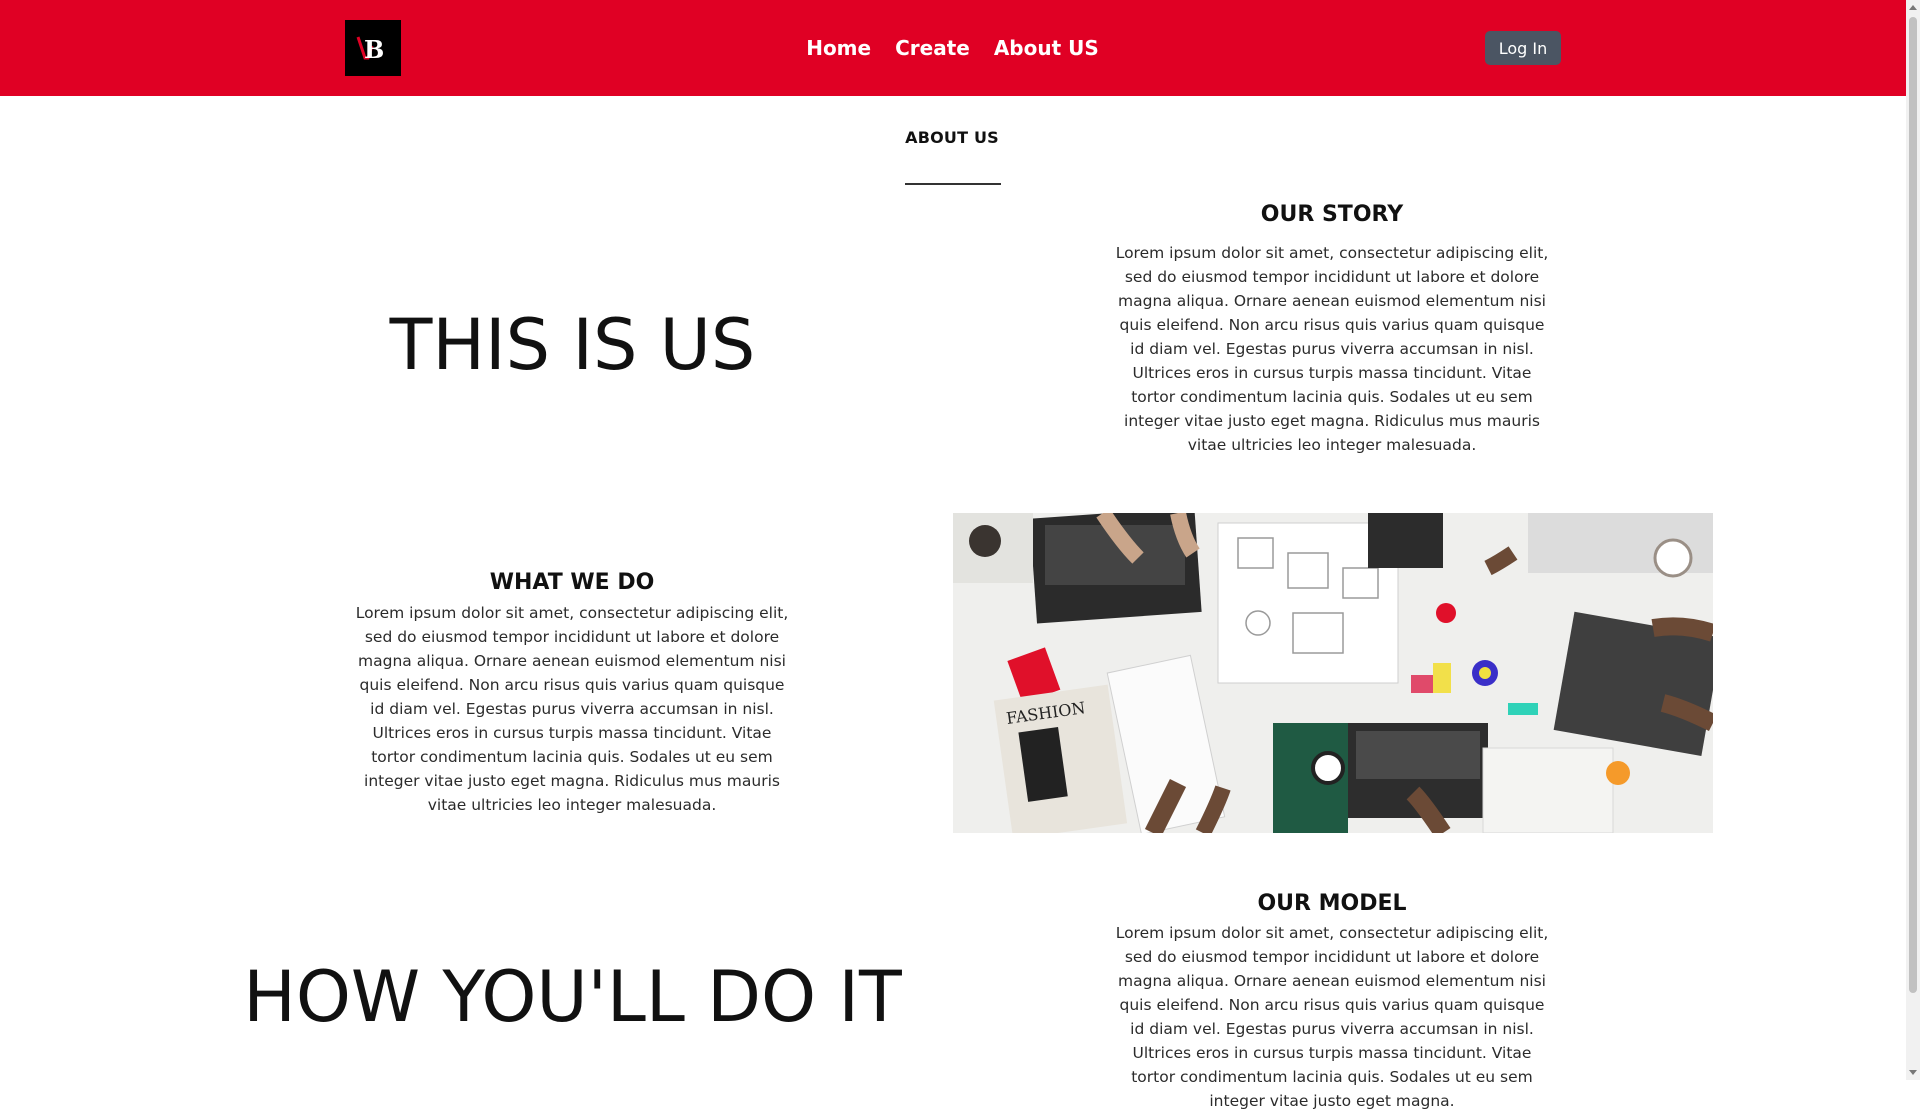  I want to click on main-nav: Home Create About US, so click(952, 48).